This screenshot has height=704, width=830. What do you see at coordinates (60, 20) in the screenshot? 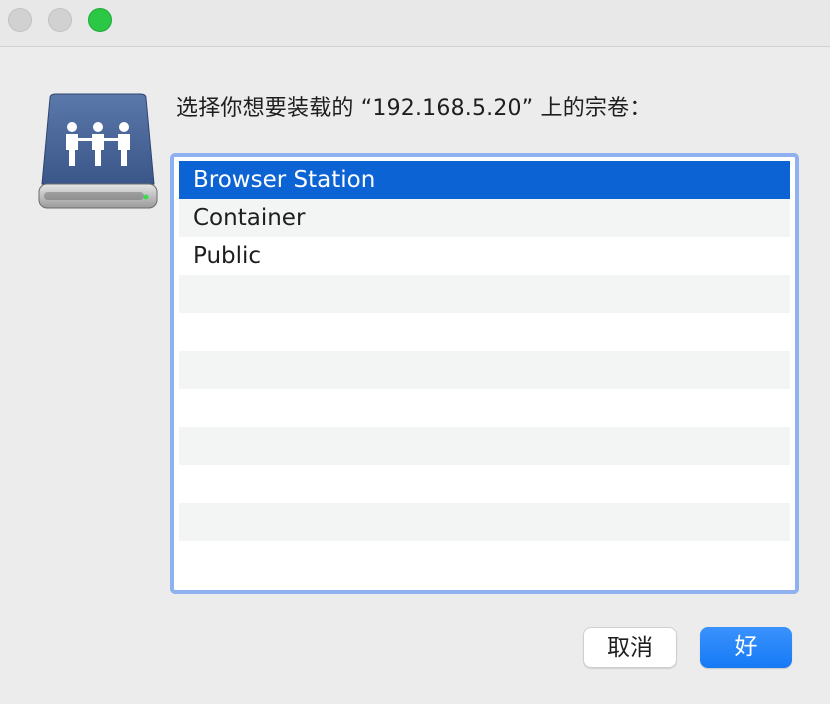
I see `minimize-window-button` at bounding box center [60, 20].